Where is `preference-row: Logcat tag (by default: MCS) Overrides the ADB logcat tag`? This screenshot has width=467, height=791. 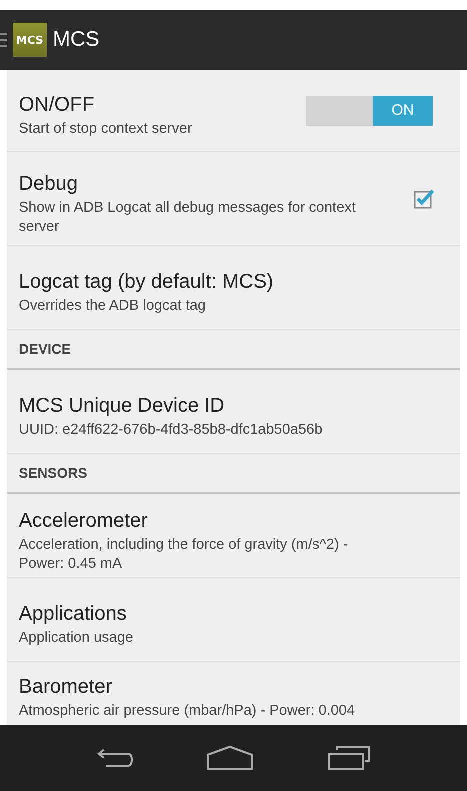
preference-row: Logcat tag (by default: MCS) Overrides the ADB logcat tag is located at coordinates (233, 288).